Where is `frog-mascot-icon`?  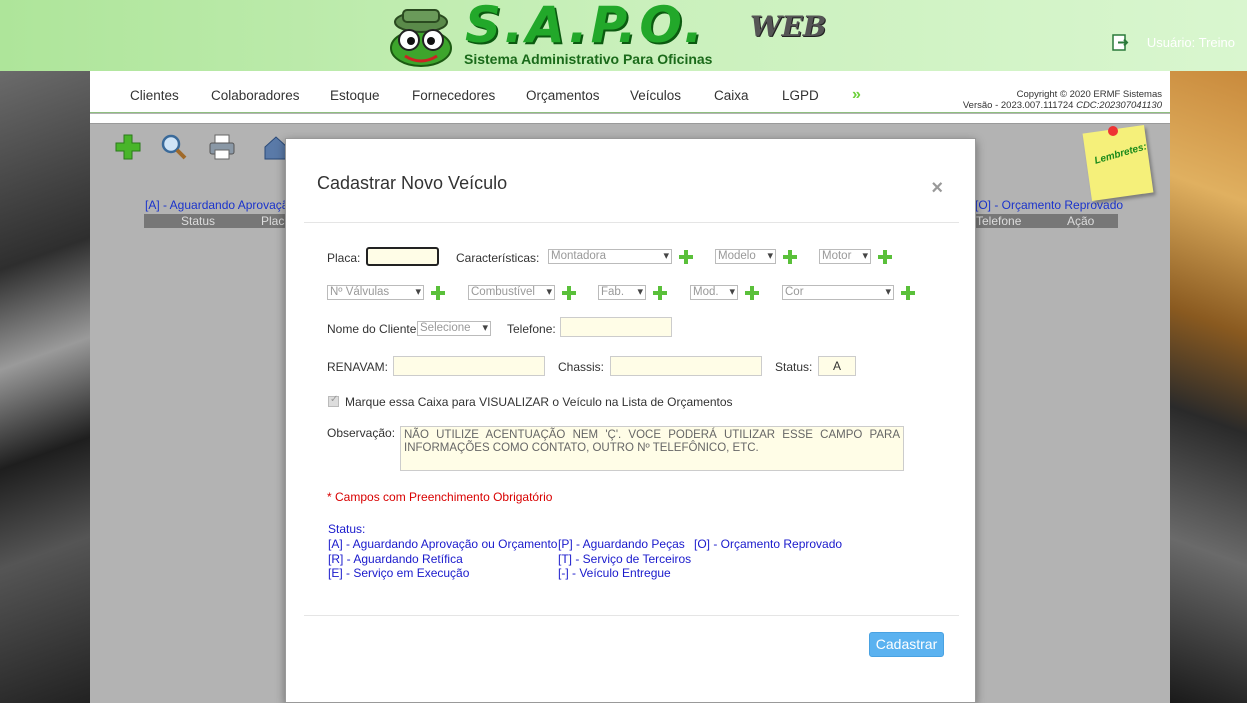 frog-mascot-icon is located at coordinates (421, 38).